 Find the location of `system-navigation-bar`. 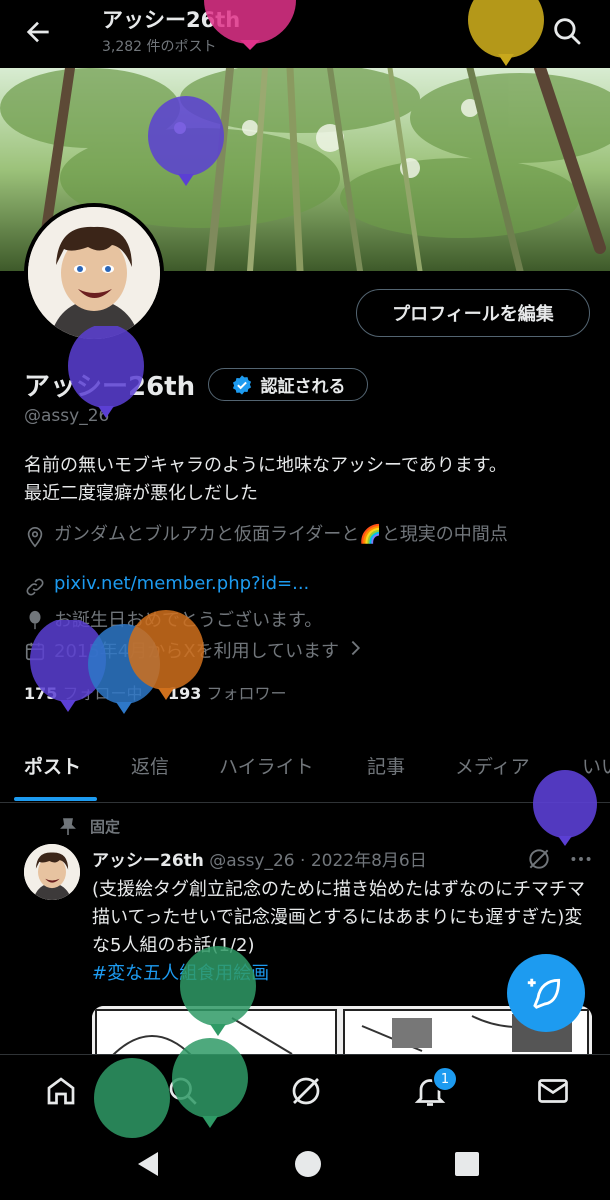

system-navigation-bar is located at coordinates (305, 1165).